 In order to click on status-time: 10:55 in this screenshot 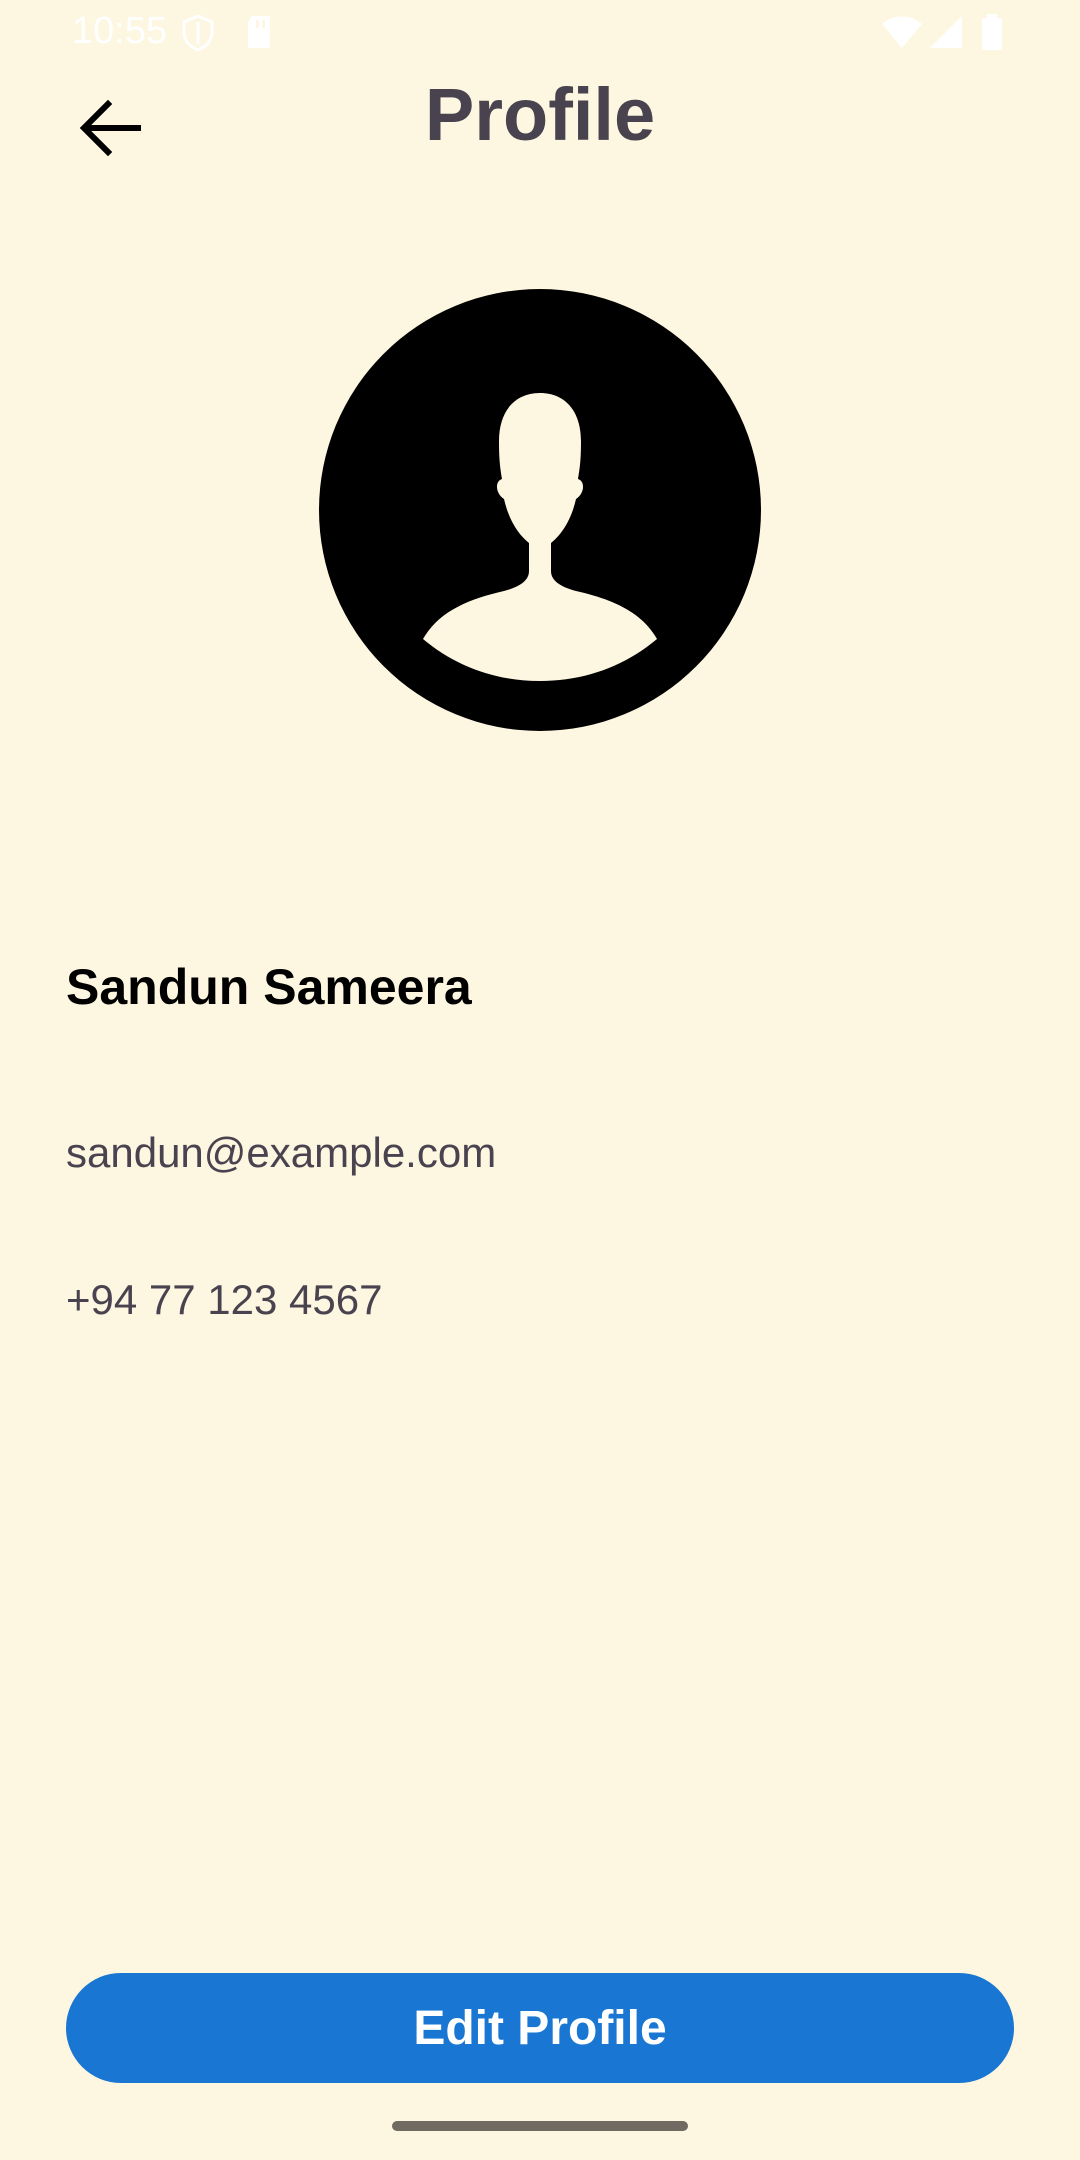, I will do `click(120, 31)`.